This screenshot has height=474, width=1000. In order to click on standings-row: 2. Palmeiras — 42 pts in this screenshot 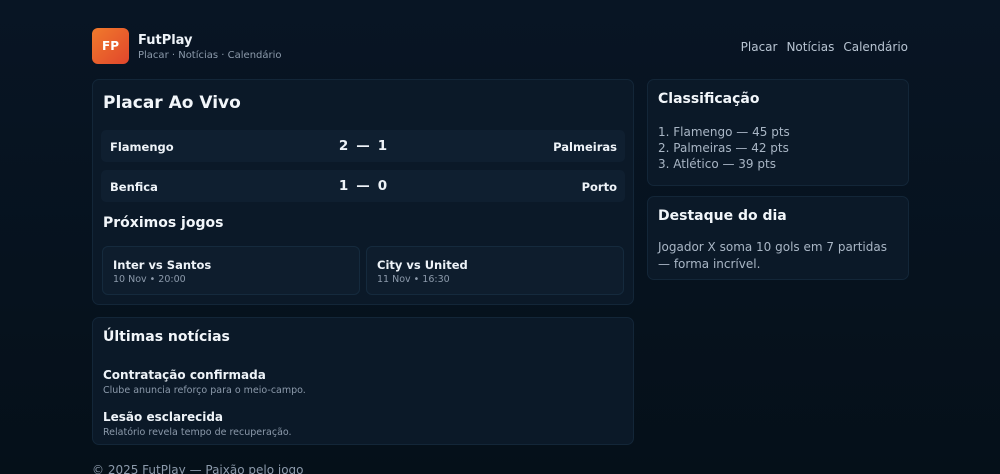, I will do `click(723, 148)`.